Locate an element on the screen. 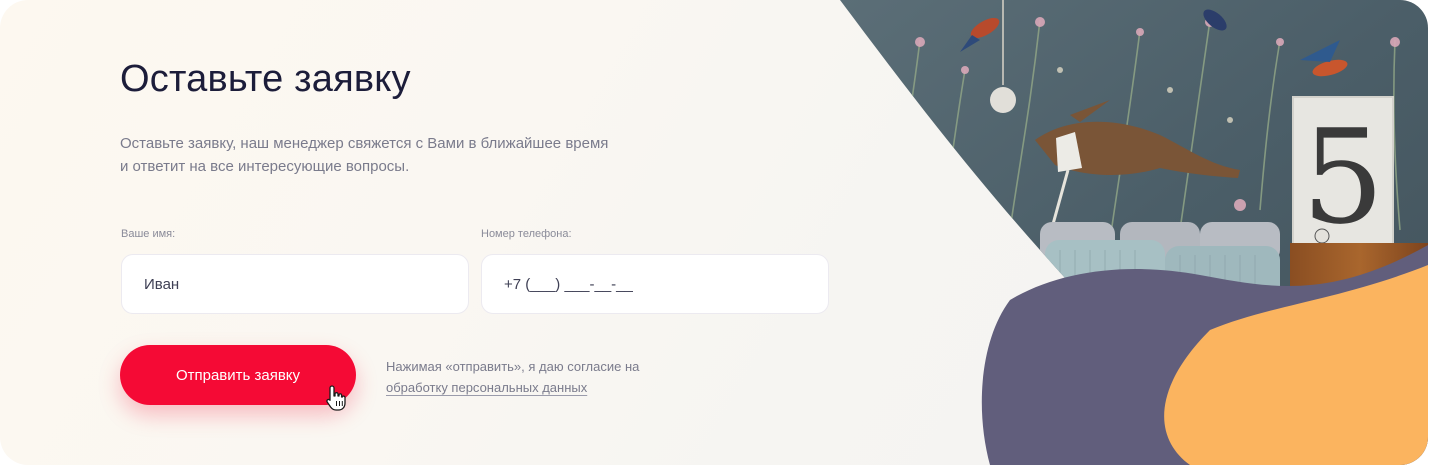 This screenshot has height=467, width=1430. name-field-label: Ваше имя: is located at coordinates (148, 234).